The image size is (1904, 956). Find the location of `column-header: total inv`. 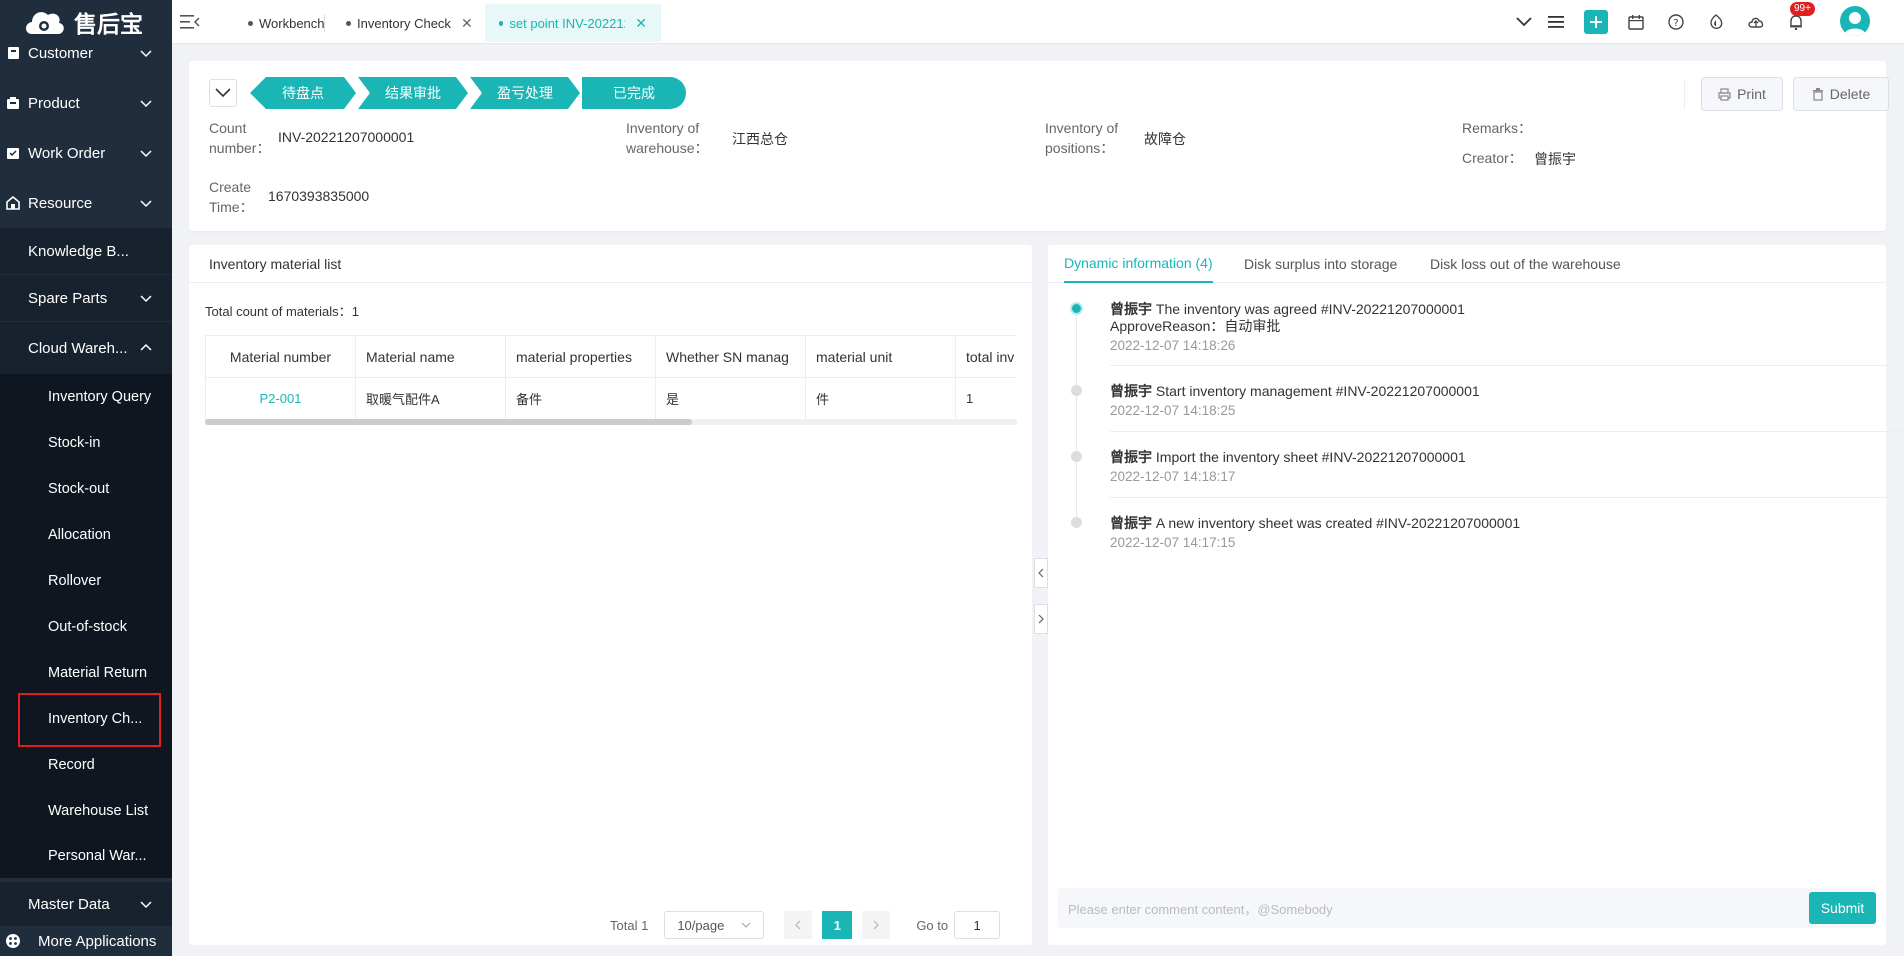

column-header: total inv is located at coordinates (986, 356).